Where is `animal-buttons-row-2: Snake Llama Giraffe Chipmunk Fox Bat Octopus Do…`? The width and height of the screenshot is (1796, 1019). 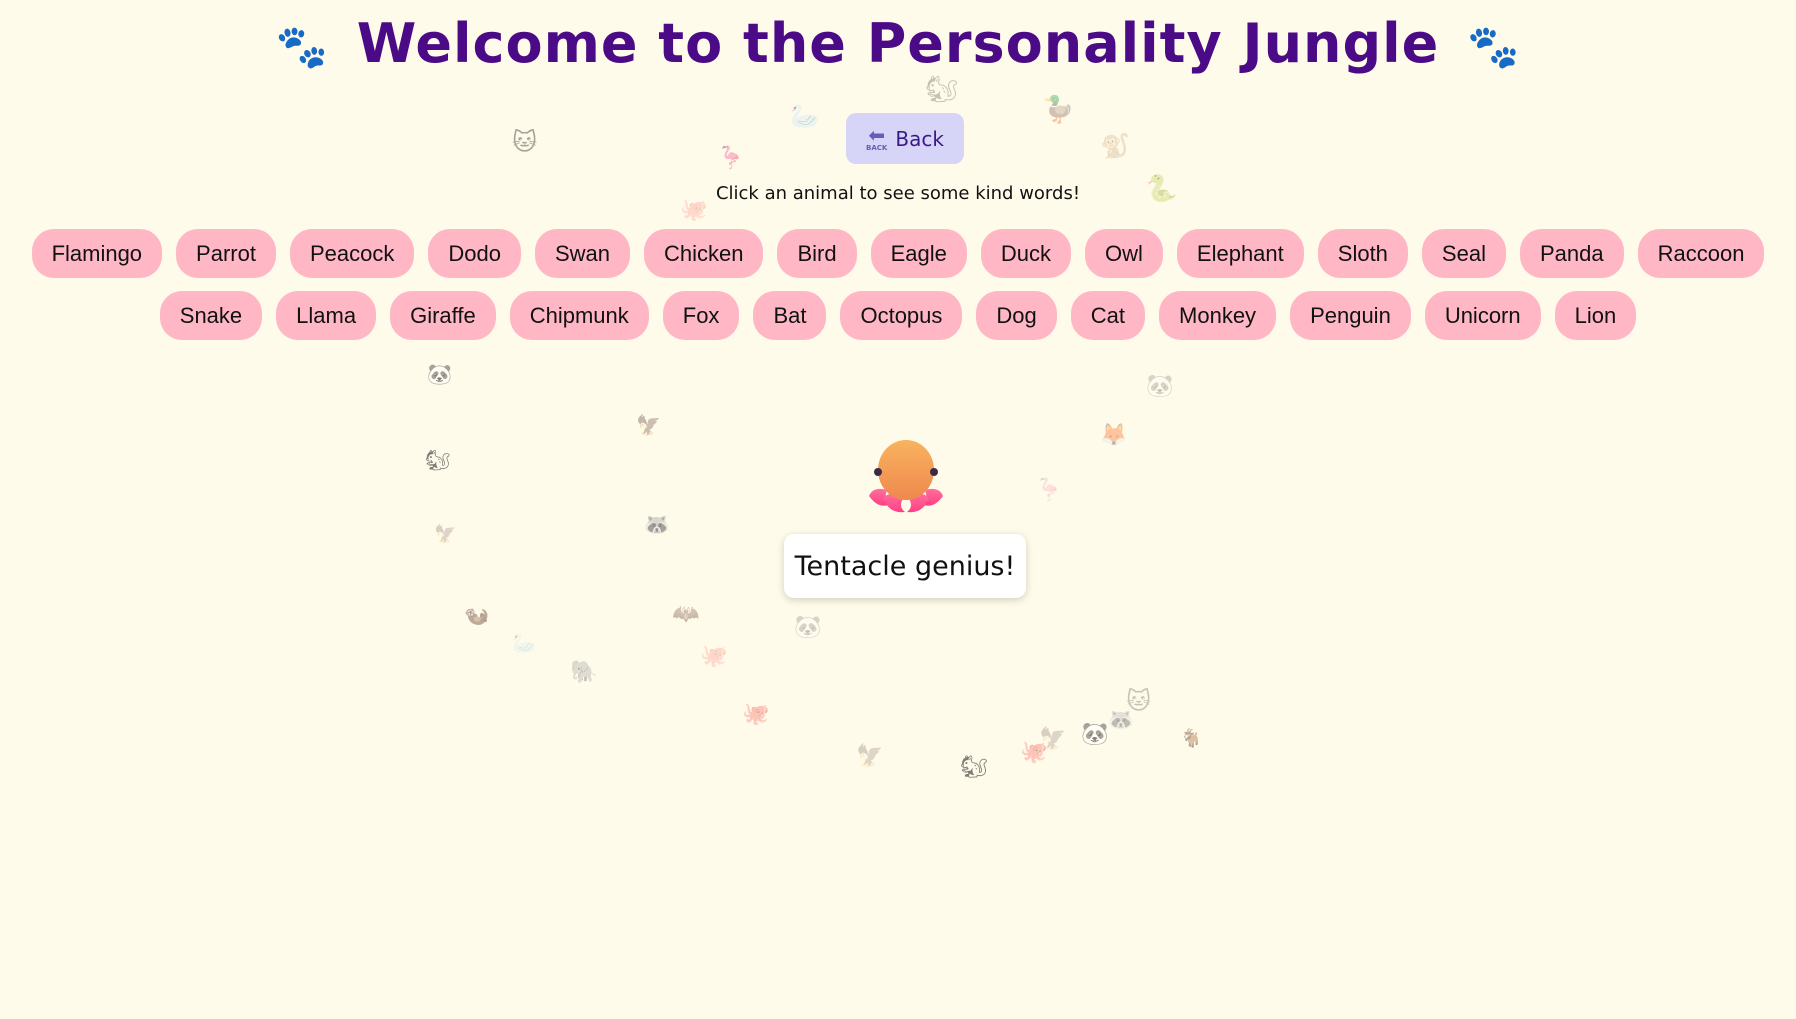
animal-buttons-row-2: Snake Llama Giraffe Chipmunk Fox Bat Octopus Do… is located at coordinates (898, 315).